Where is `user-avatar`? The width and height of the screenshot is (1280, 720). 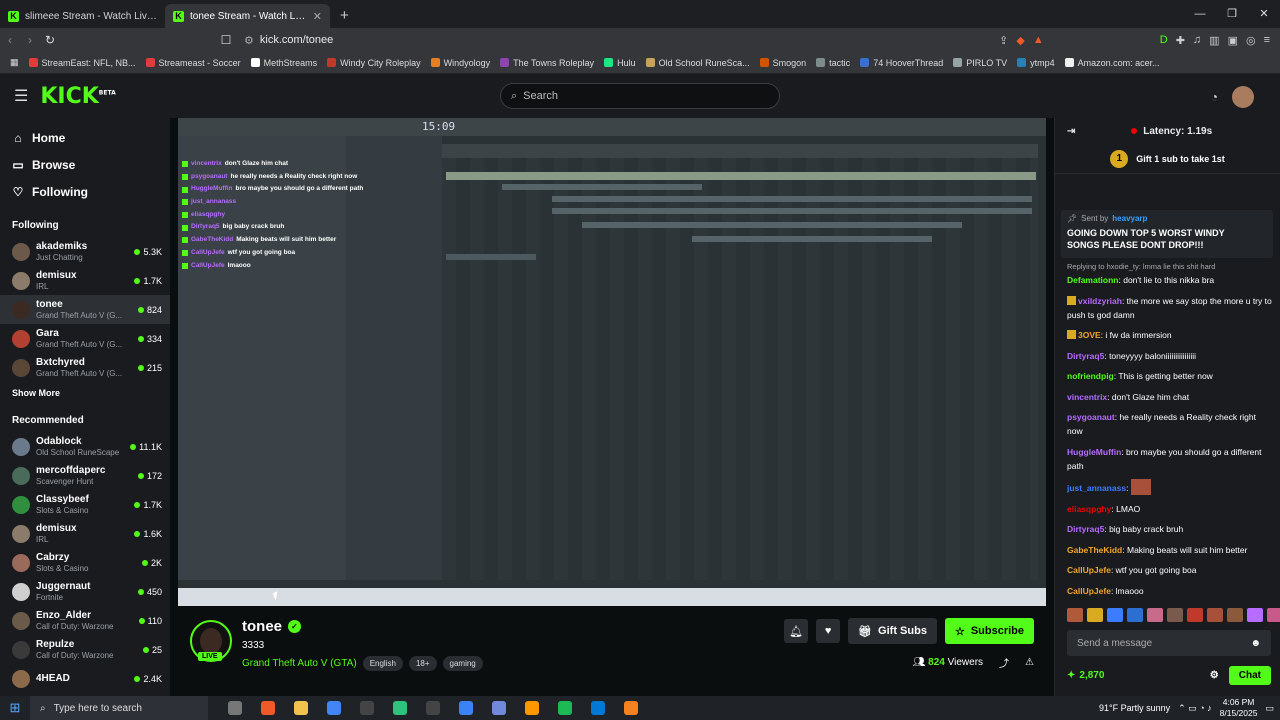
user-avatar is located at coordinates (1243, 97).